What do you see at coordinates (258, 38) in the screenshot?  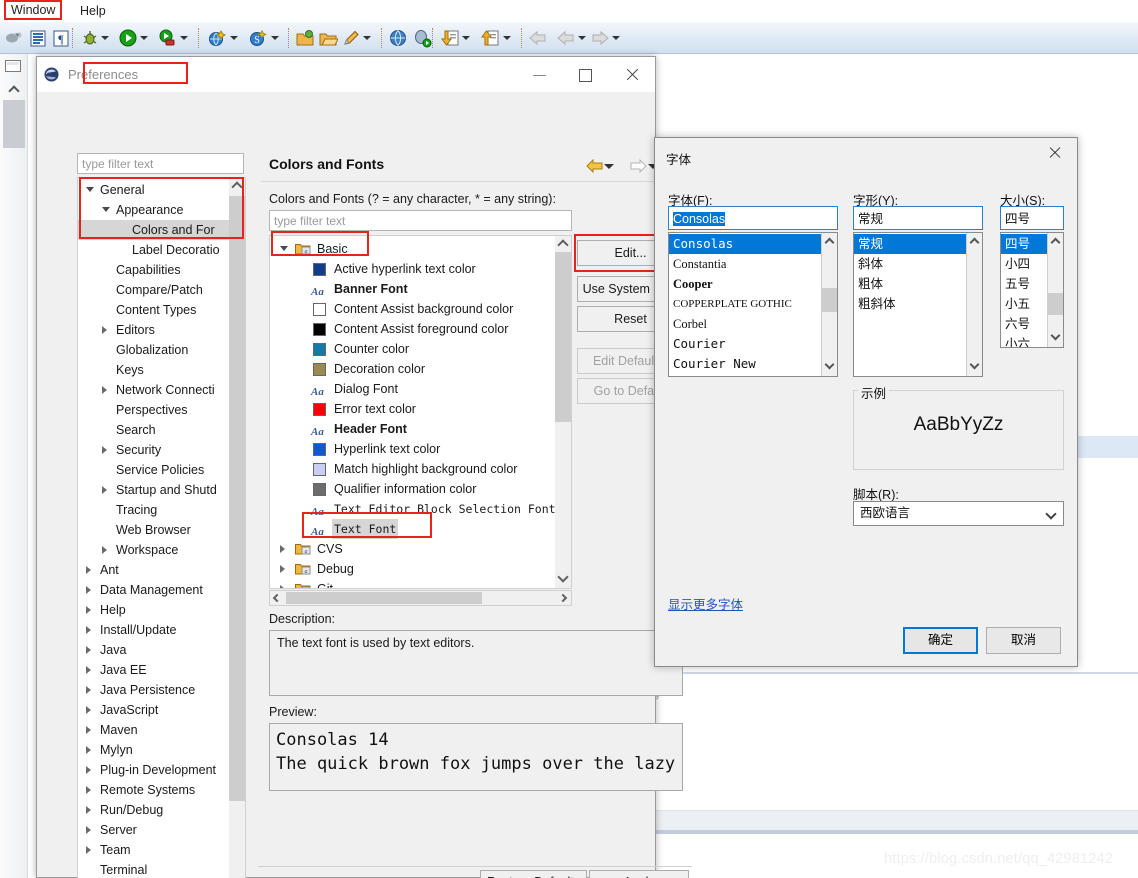 I see `search-s-icon: S` at bounding box center [258, 38].